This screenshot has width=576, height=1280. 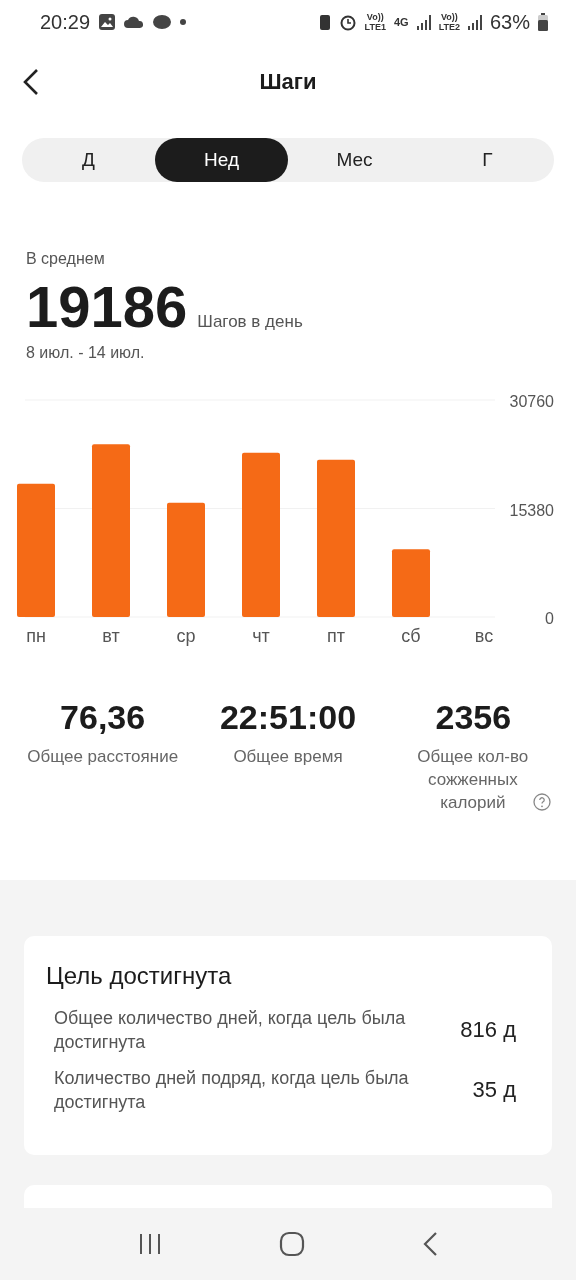 What do you see at coordinates (449, 27) in the screenshot?
I see `network-label: LTE2` at bounding box center [449, 27].